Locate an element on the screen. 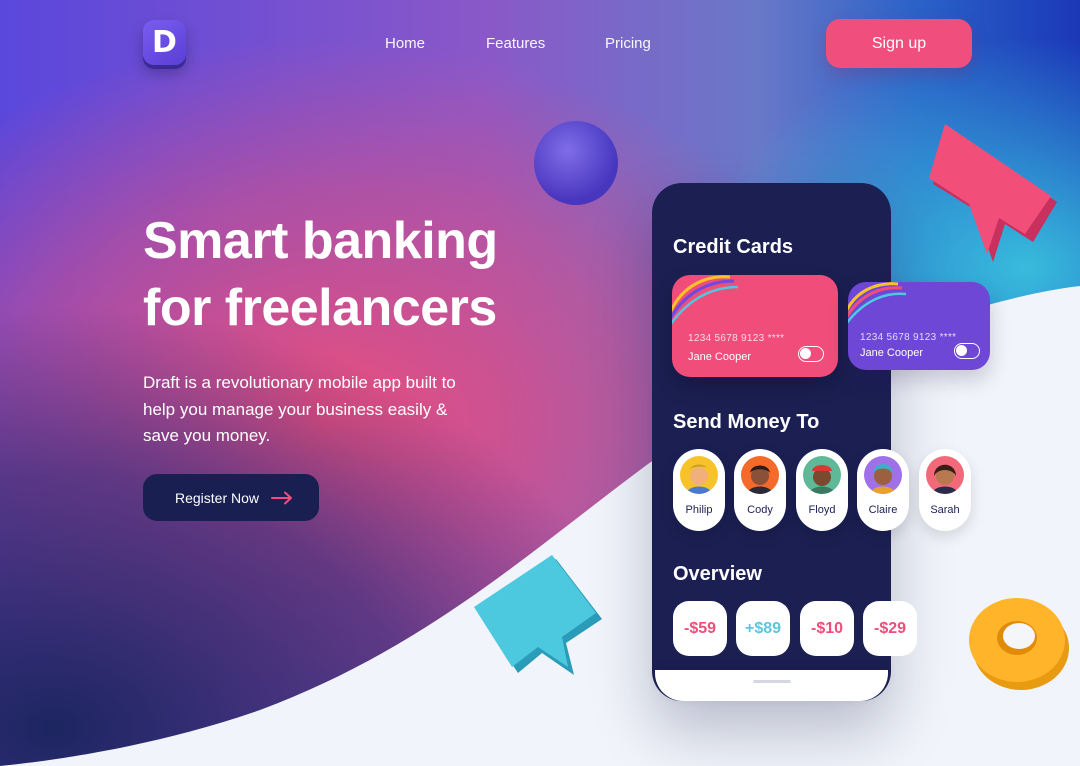 The height and width of the screenshot is (766, 1080). ring-decoration is located at coordinates (1019, 644).